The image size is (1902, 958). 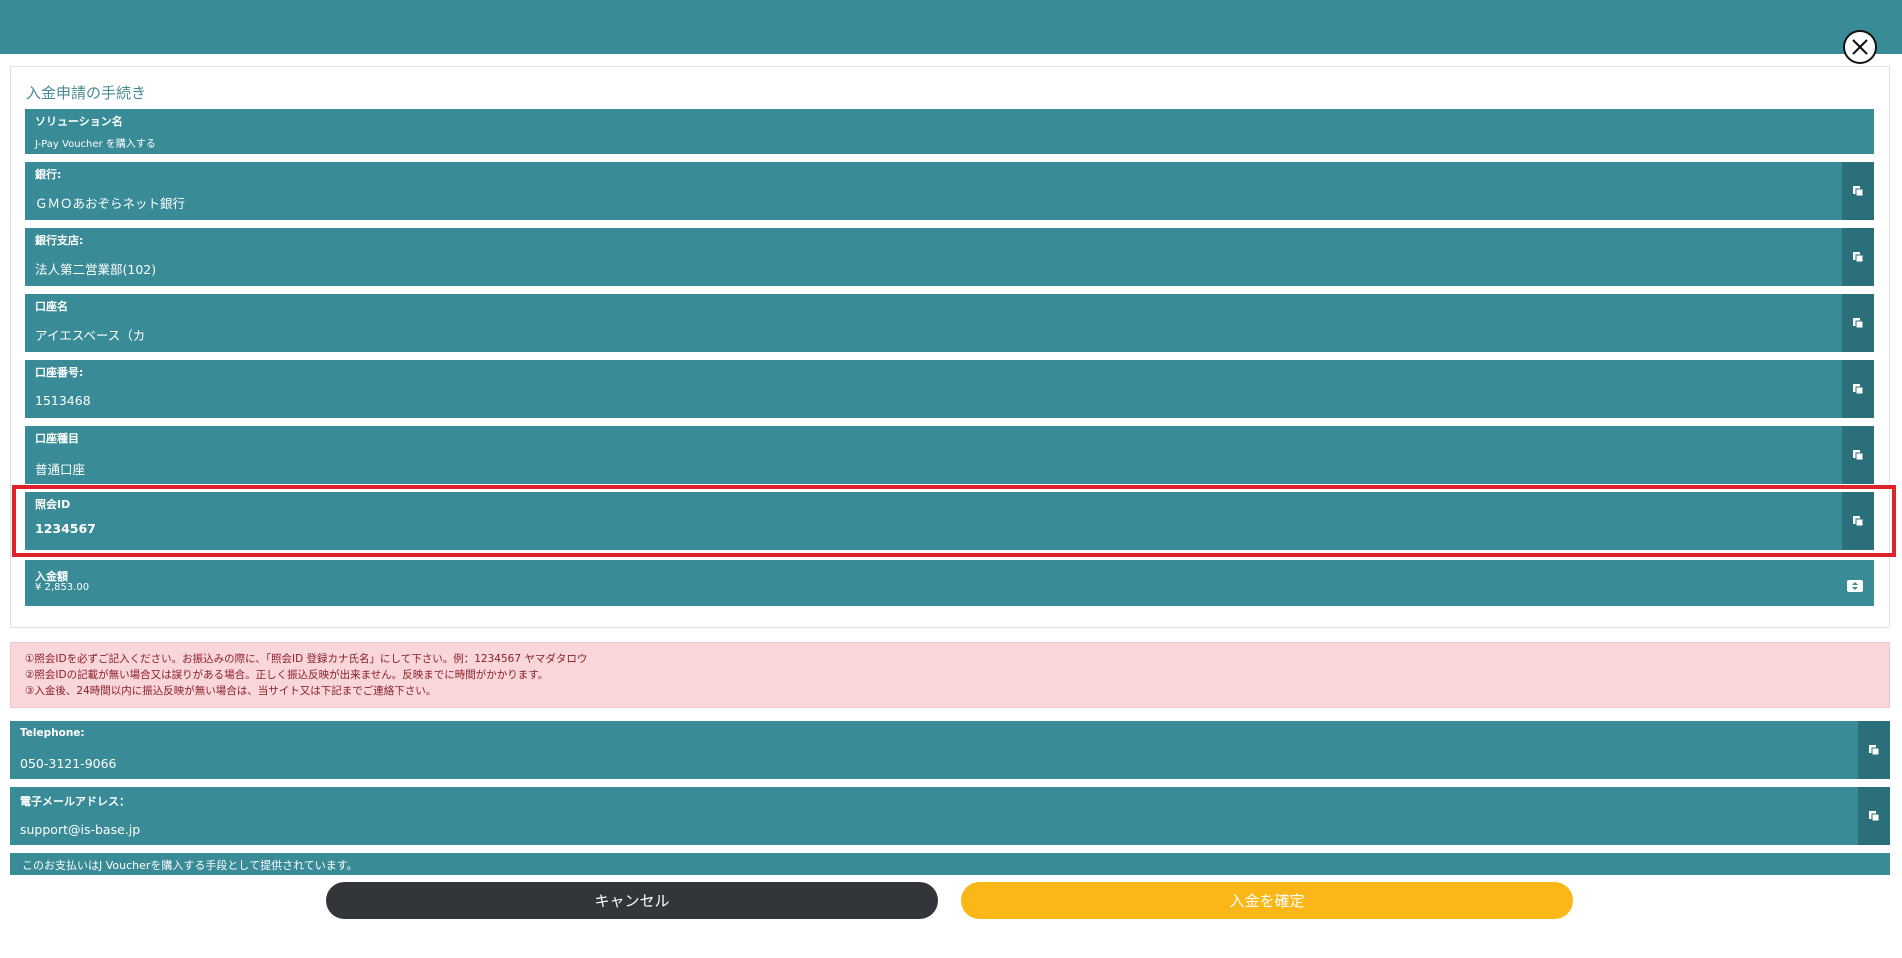 I want to click on field-value: 普通口座, so click(x=60, y=469).